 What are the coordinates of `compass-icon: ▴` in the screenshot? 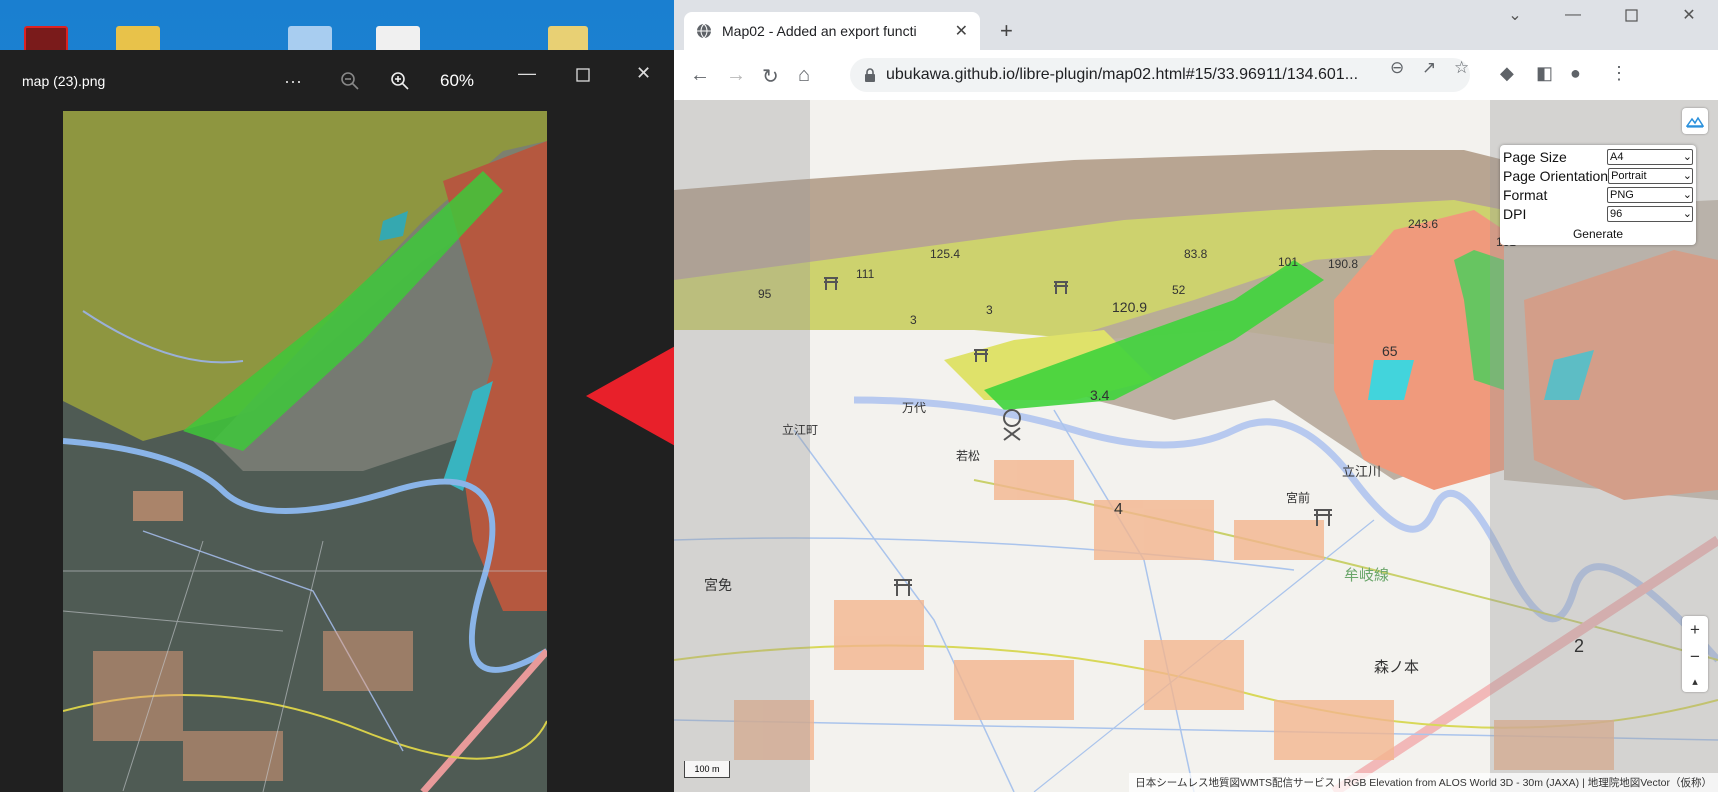 It's located at (1695, 681).